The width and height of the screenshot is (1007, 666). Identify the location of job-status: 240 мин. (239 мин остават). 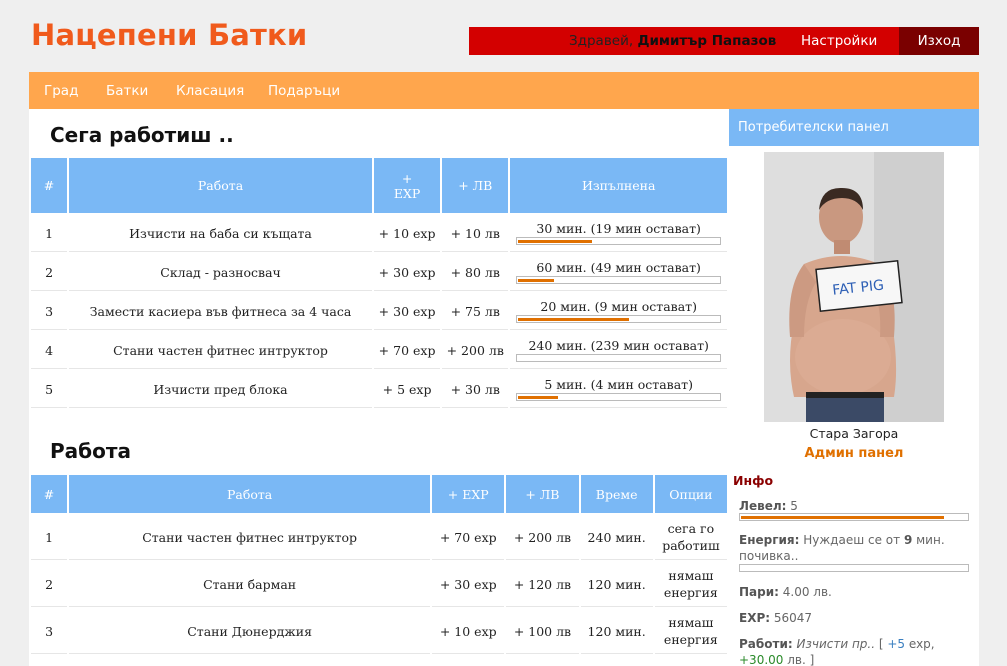
(618, 345).